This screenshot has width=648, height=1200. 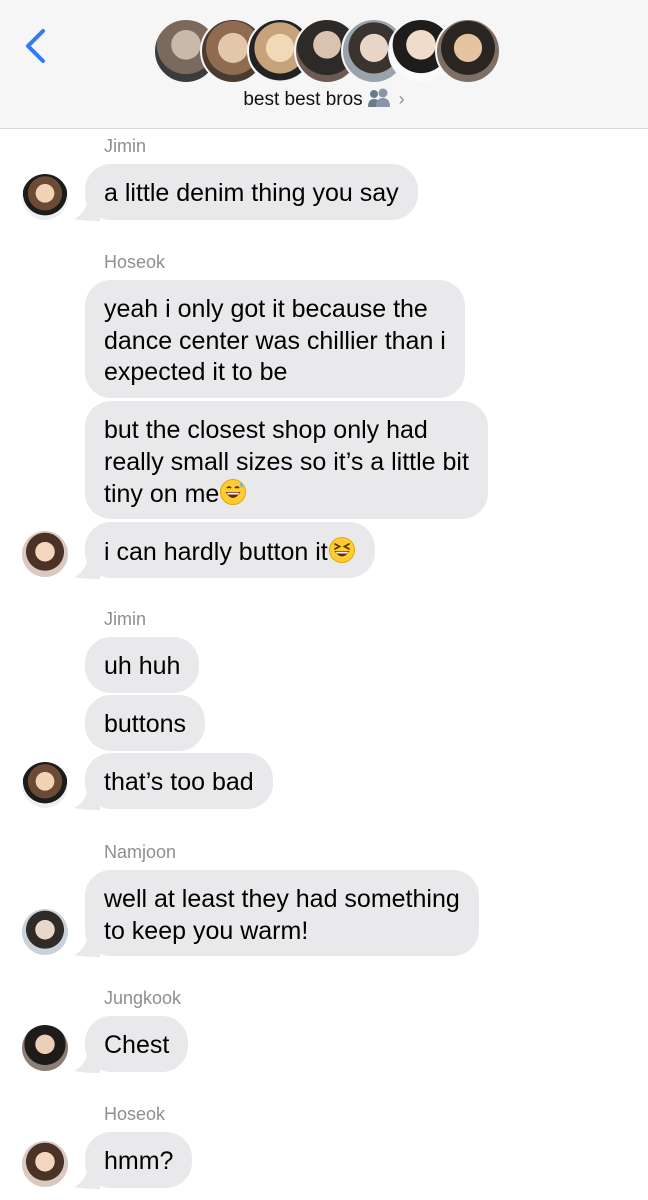 I want to click on sender-name: Namjoon, so click(x=140, y=852).